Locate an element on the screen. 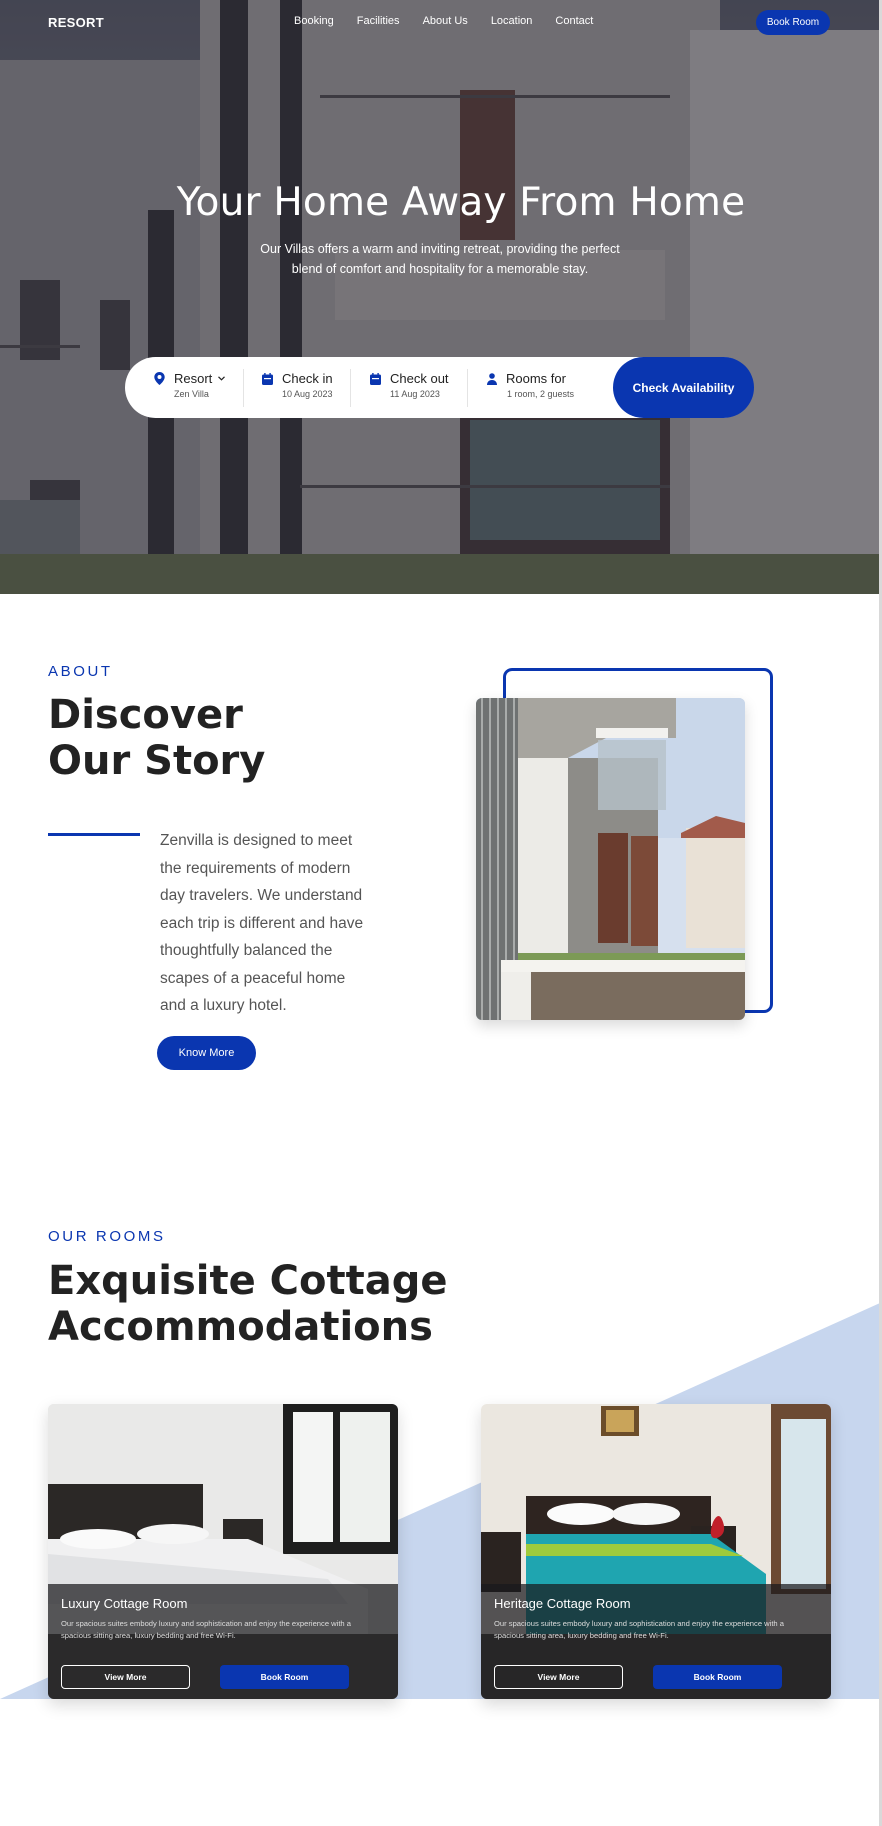 This screenshot has width=882, height=1826. resort-label: Resort is located at coordinates (193, 378).